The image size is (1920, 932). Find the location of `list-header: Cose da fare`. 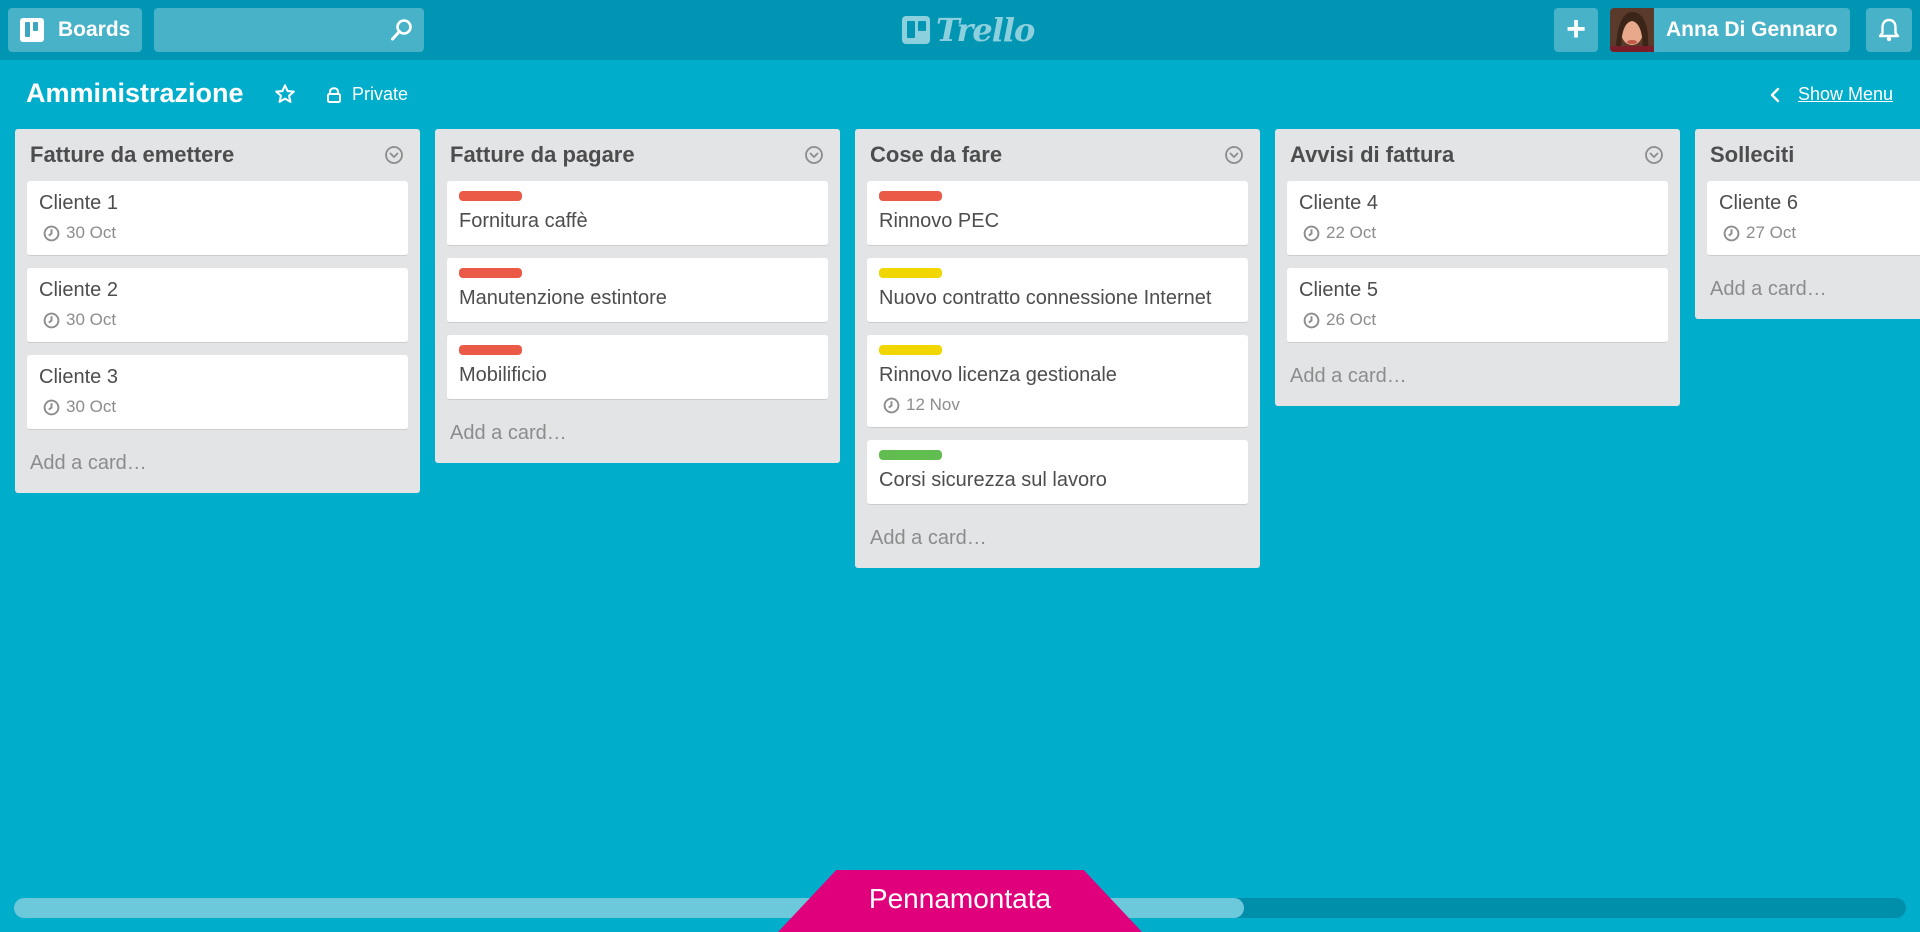

list-header: Cose da fare is located at coordinates (1057, 155).